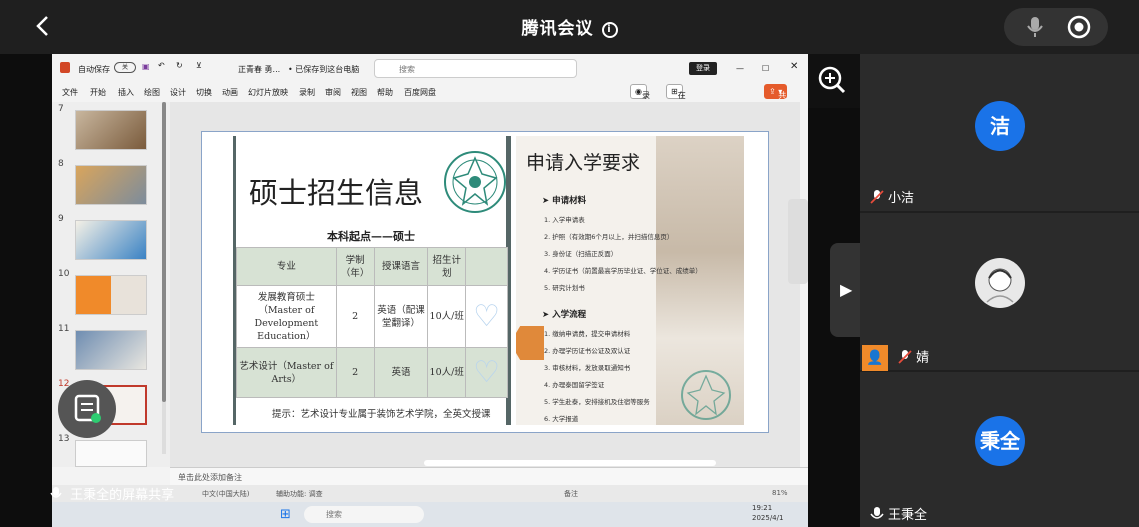  What do you see at coordinates (268, 92) in the screenshot?
I see `menu-slideshow: 幻灯片放映` at bounding box center [268, 92].